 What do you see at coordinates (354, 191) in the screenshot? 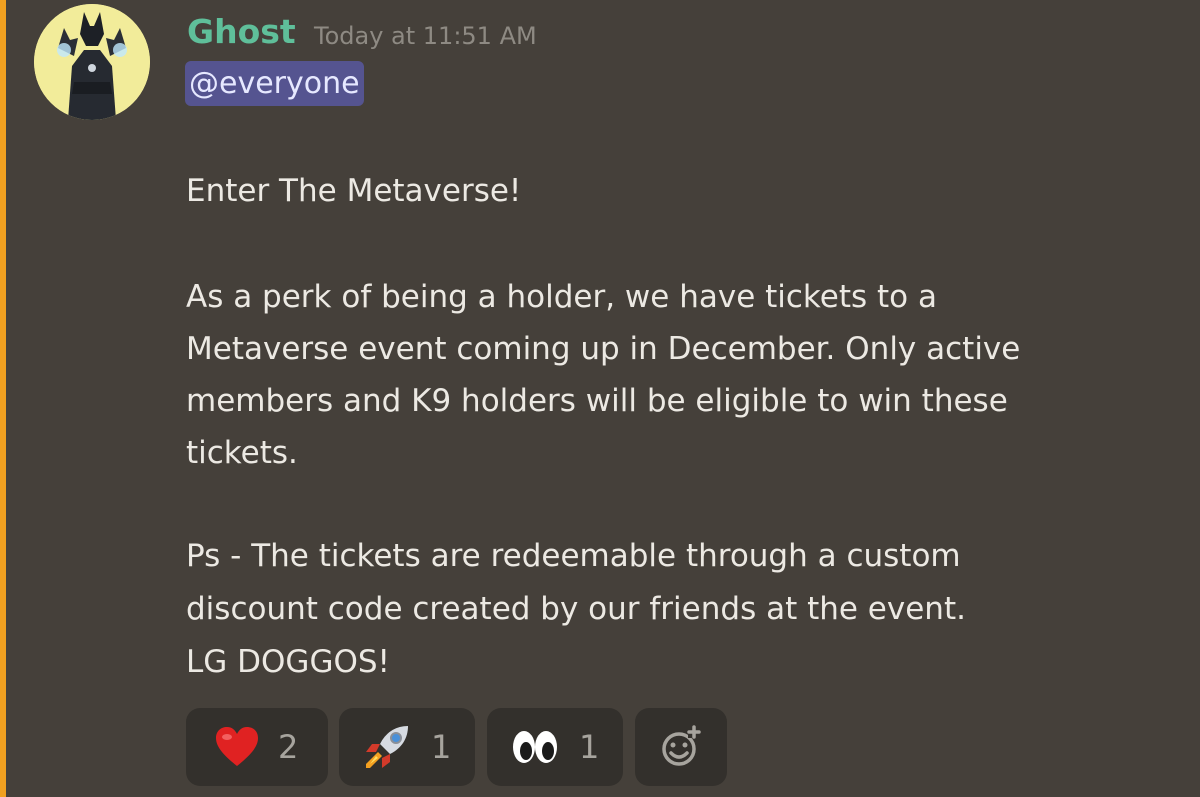
I see `message-line: Enter The Metaverse!` at bounding box center [354, 191].